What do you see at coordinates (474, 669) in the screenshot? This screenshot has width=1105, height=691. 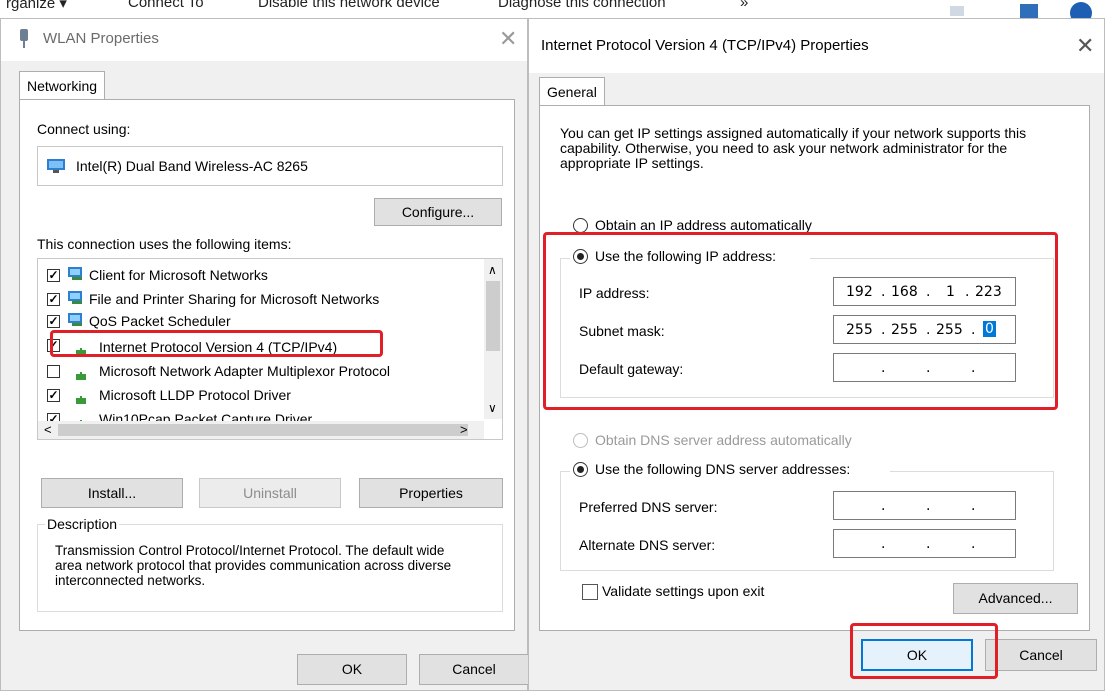 I see `wlan-cancel-button: Cancel` at bounding box center [474, 669].